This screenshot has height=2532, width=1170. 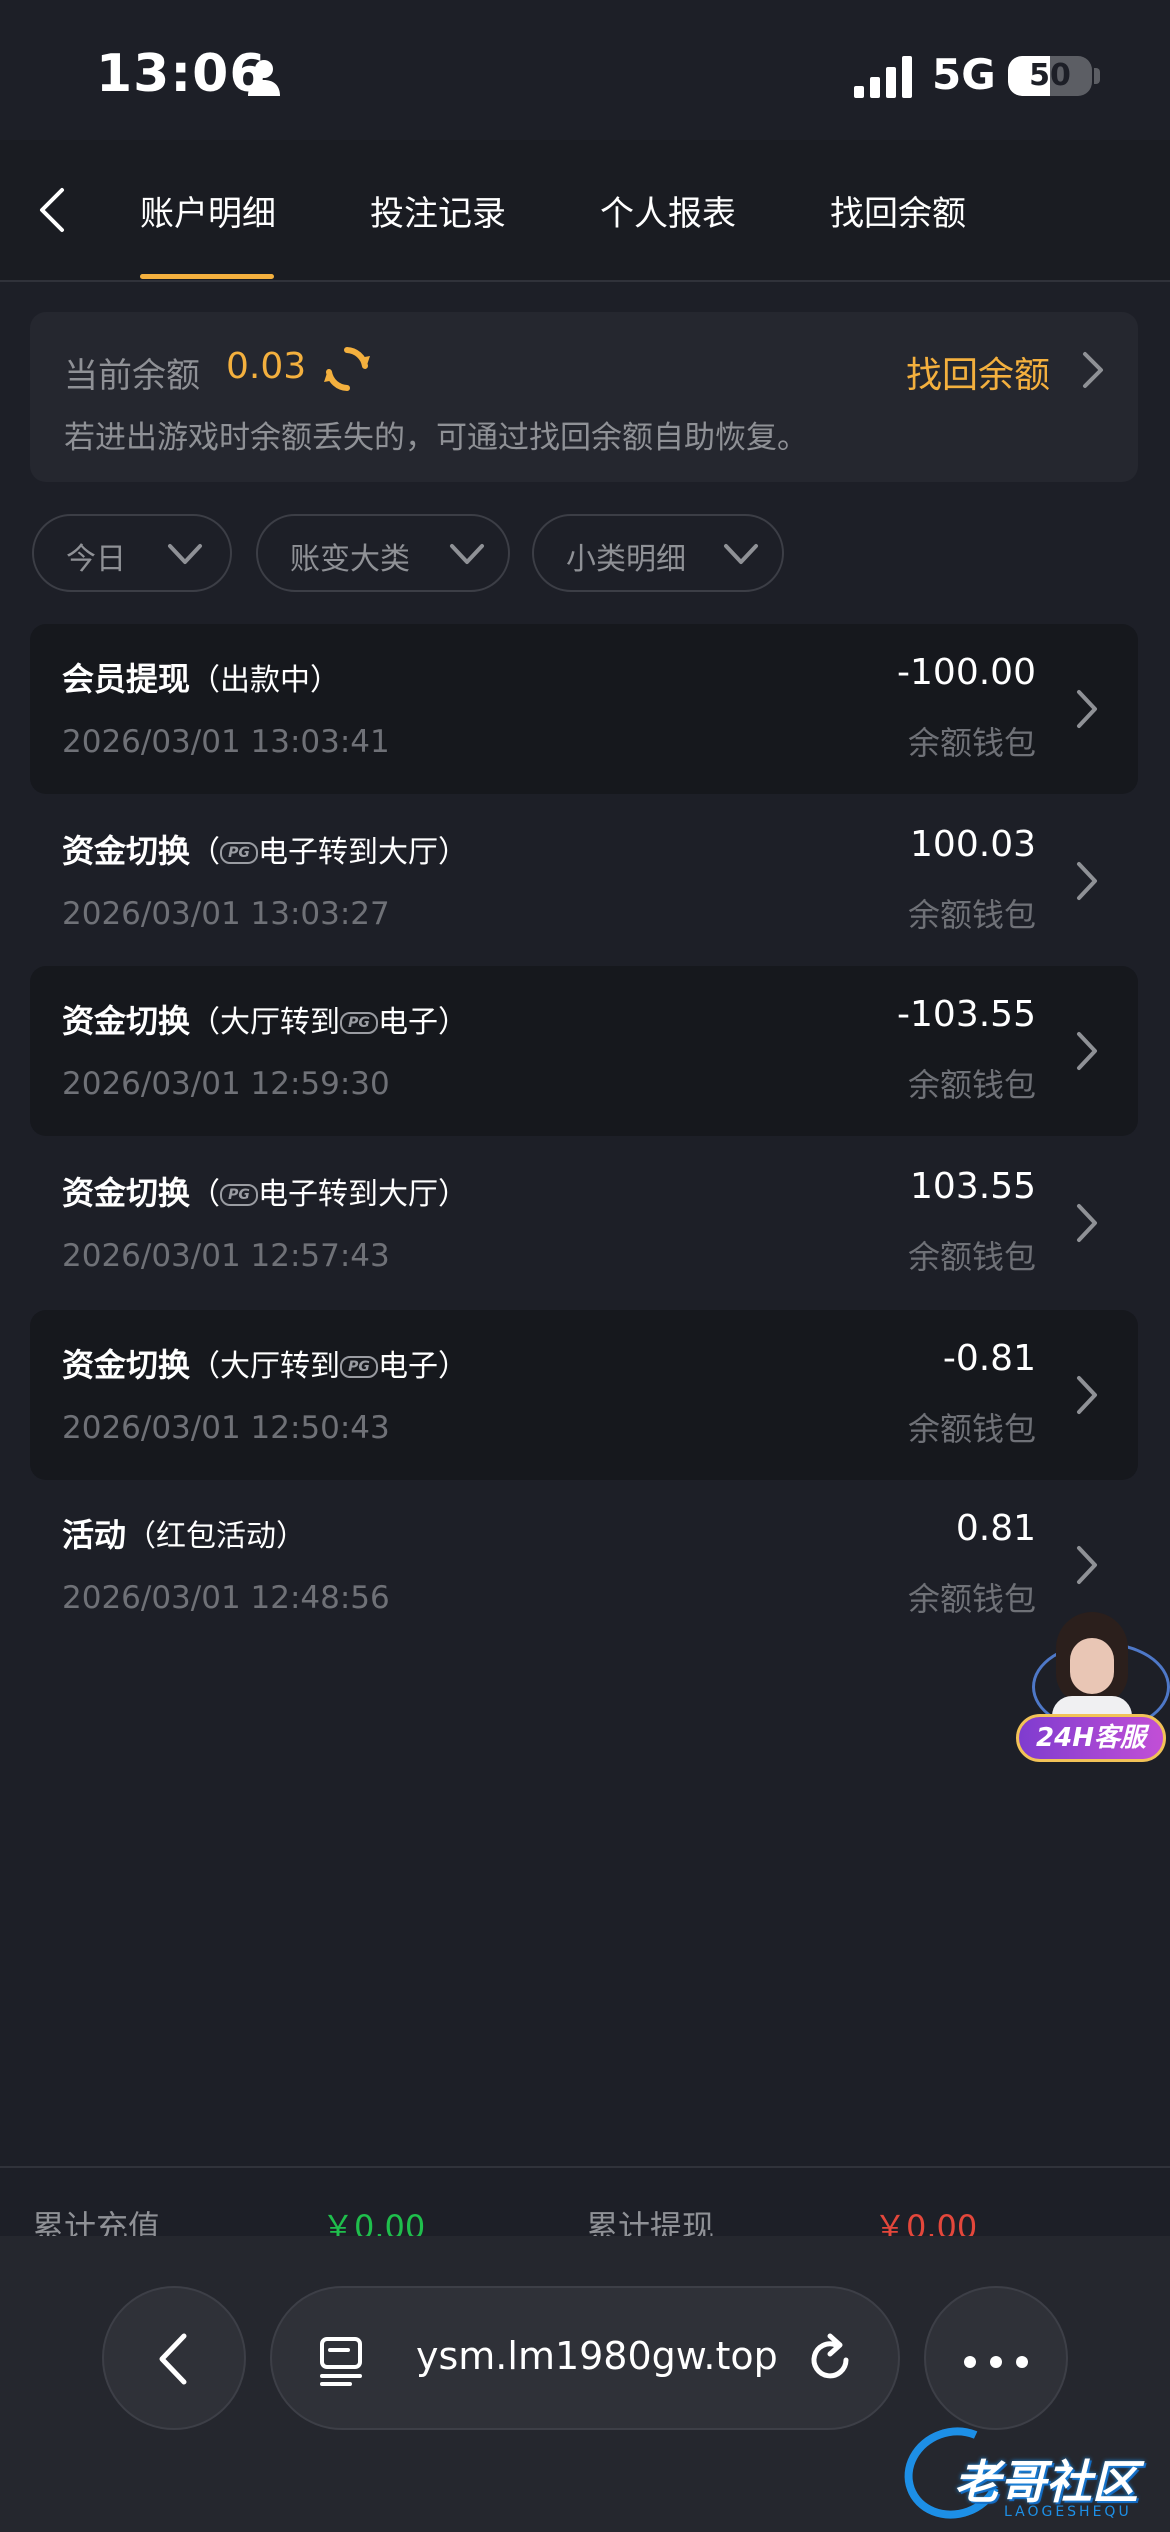 I want to click on filter-subcategory-label: 小类明细, so click(x=626, y=559).